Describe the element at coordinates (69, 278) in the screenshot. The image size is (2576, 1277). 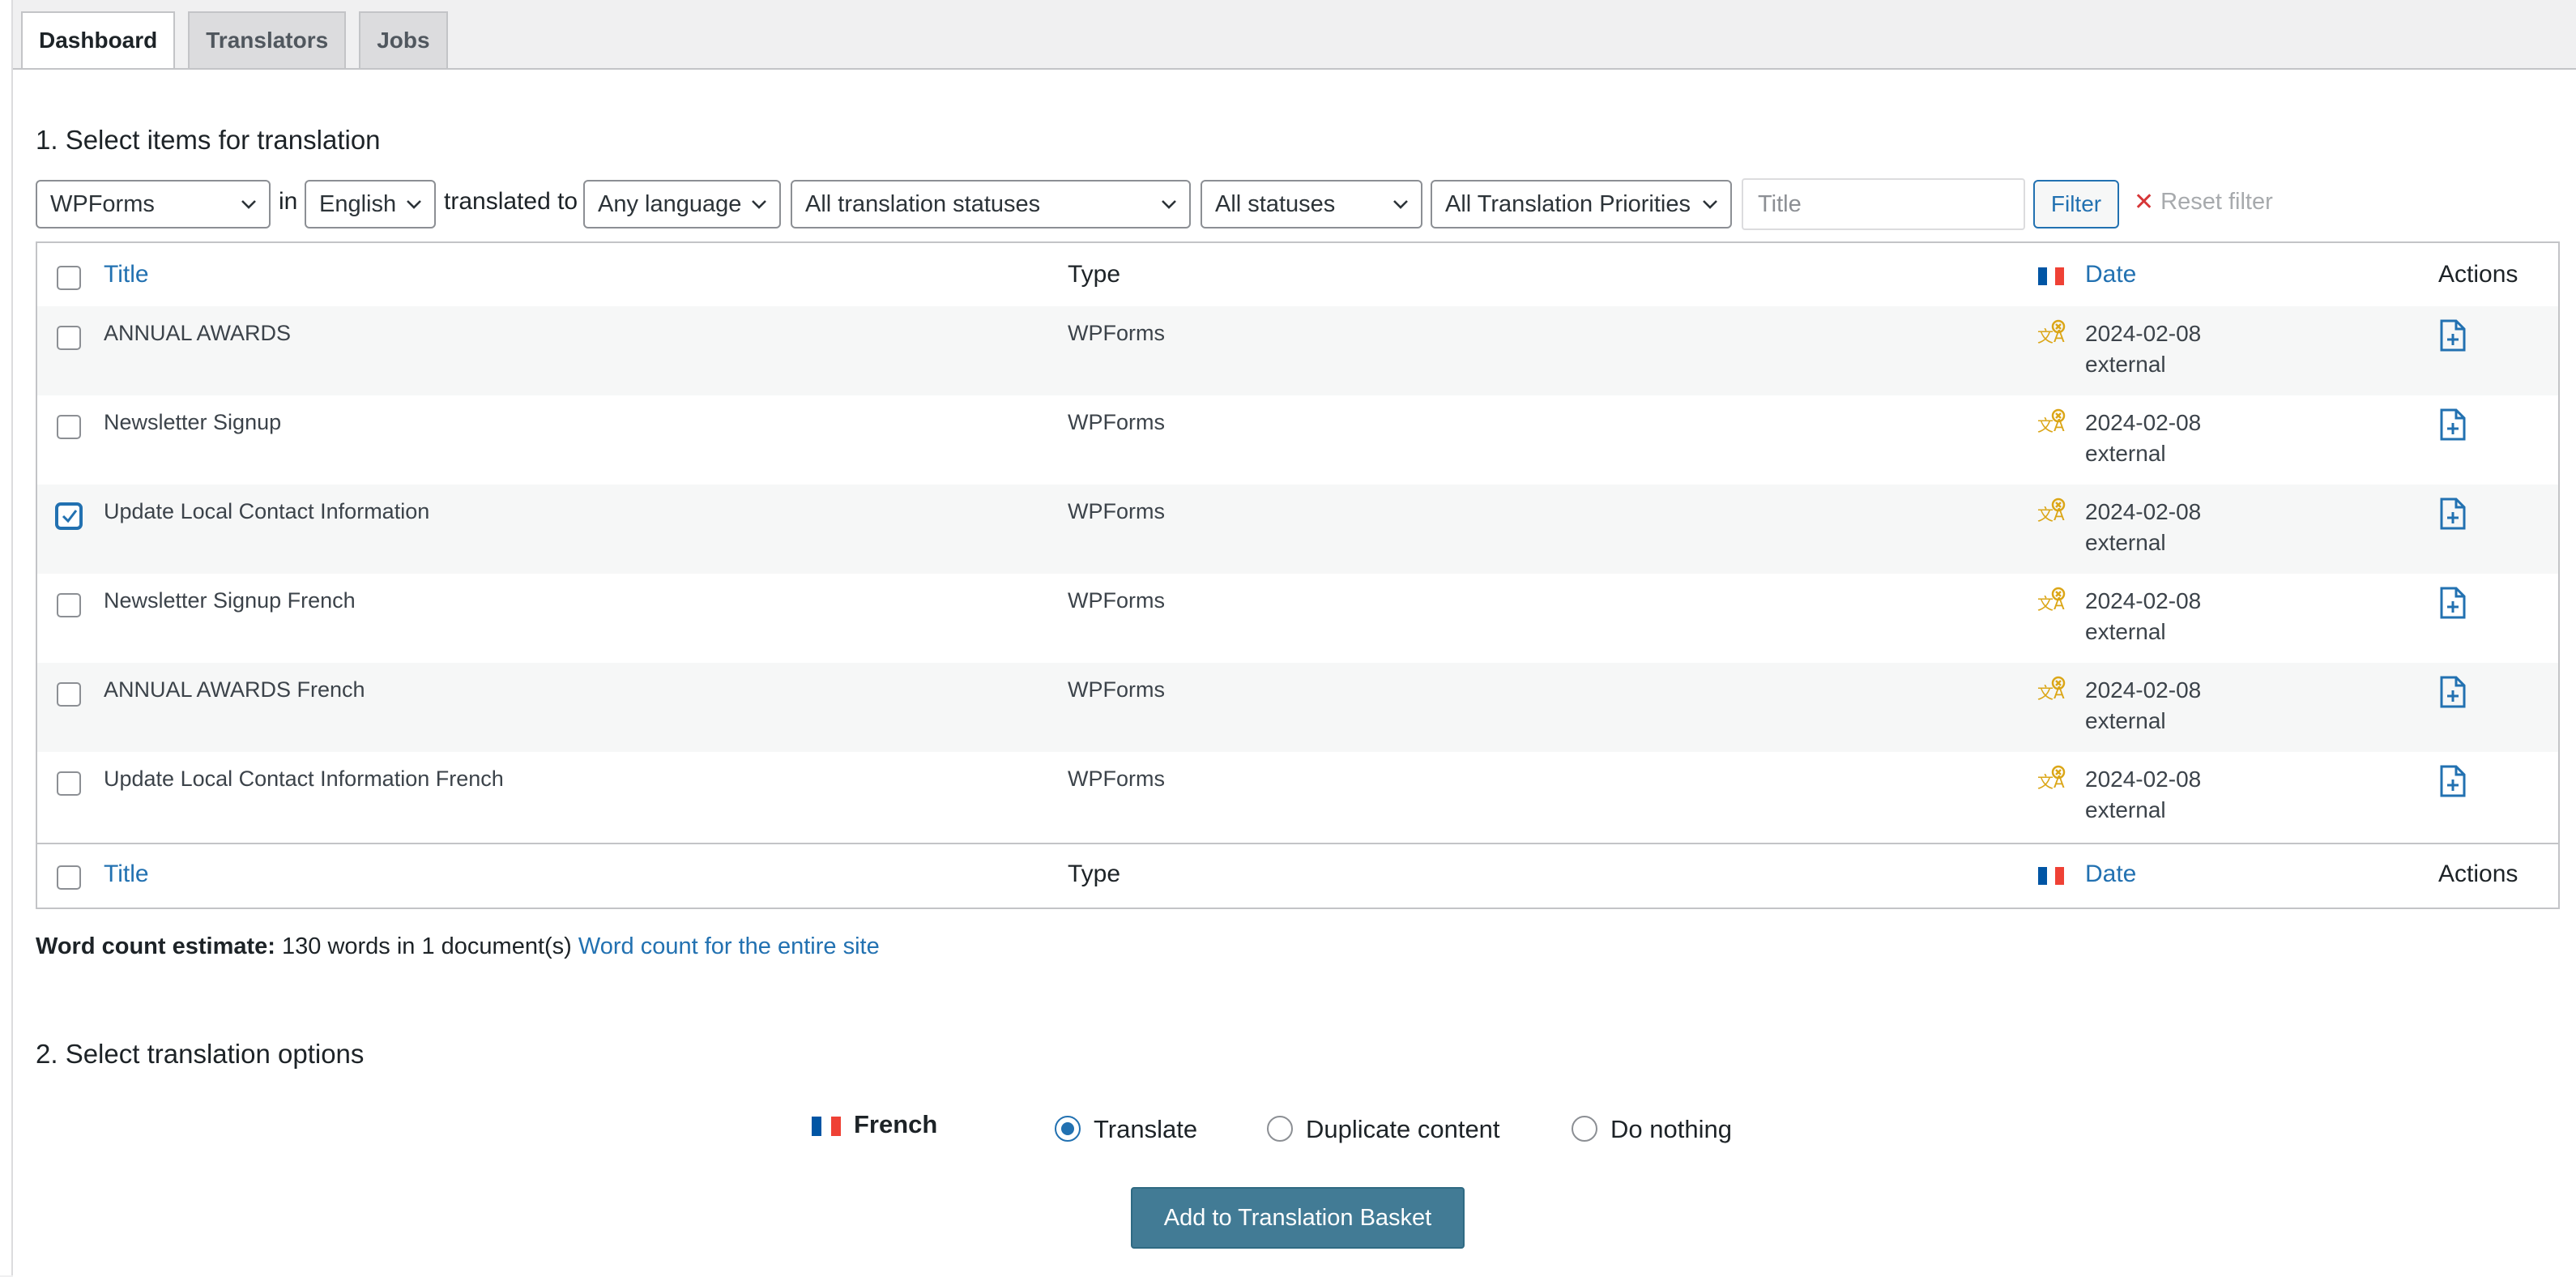
I see `select-all-checkbox` at that location.